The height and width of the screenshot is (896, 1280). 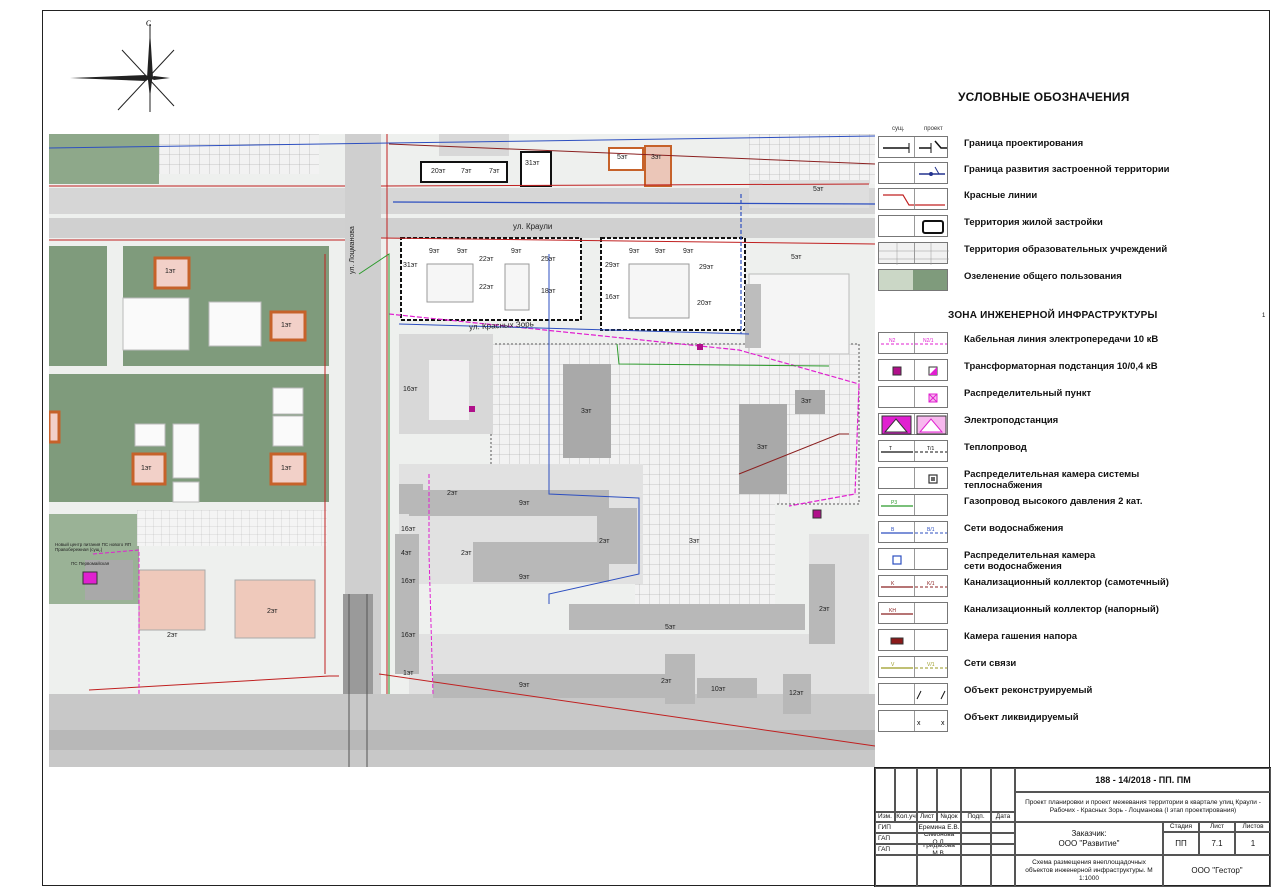 I want to click on stamp-header-podp: Подп., so click(x=976, y=817).